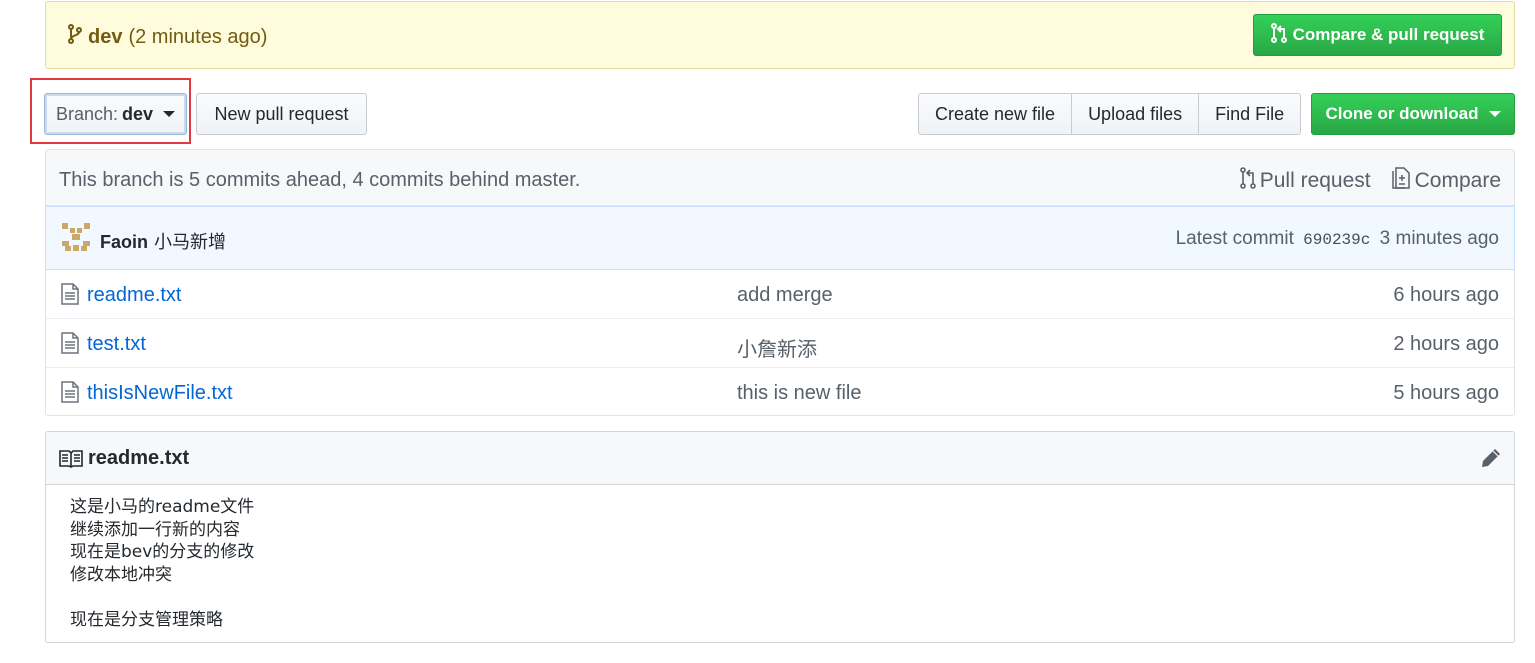 The width and height of the screenshot is (1535, 663). I want to click on current-branch-name: dev, so click(138, 113).